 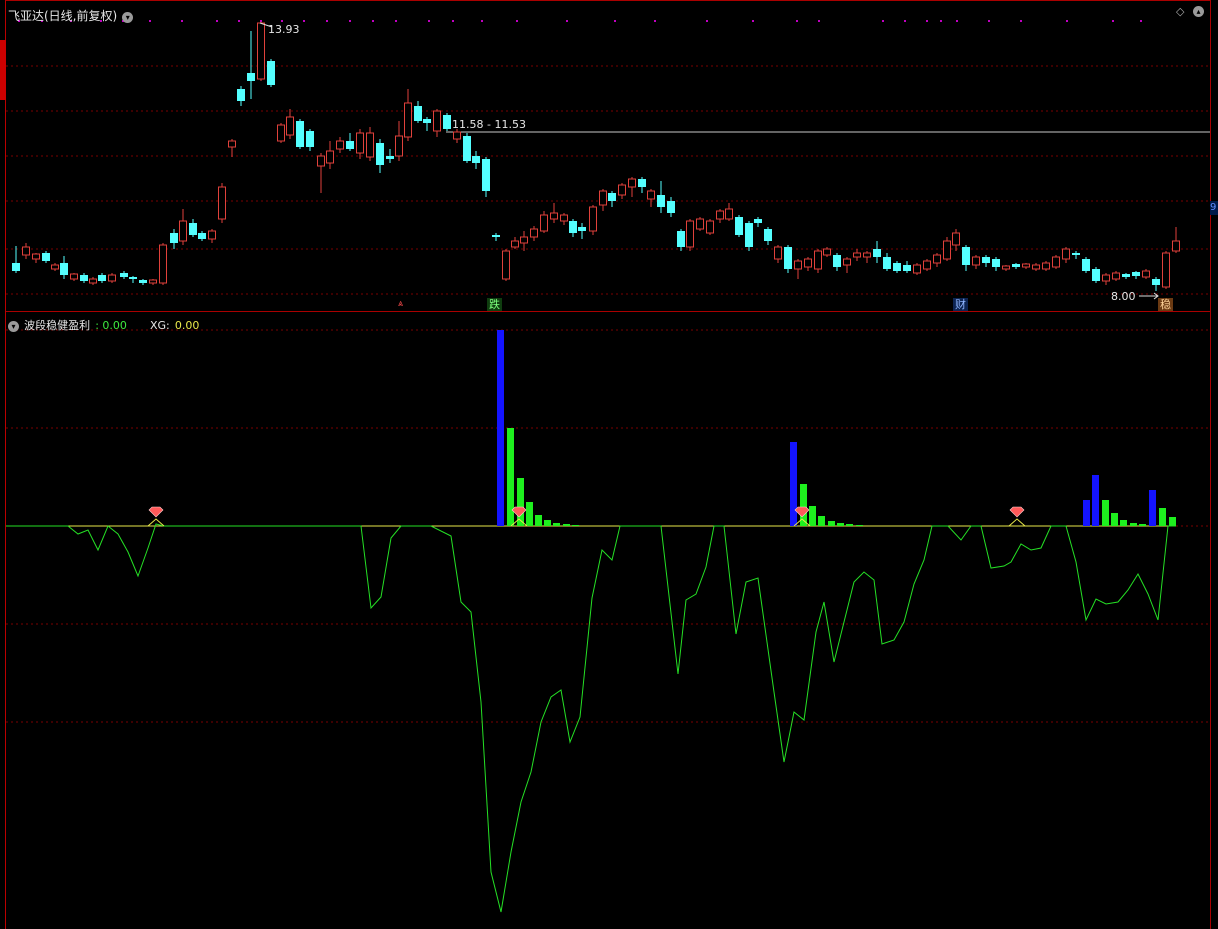 What do you see at coordinates (1165, 304) in the screenshot?
I see `marker-wen: 稳` at bounding box center [1165, 304].